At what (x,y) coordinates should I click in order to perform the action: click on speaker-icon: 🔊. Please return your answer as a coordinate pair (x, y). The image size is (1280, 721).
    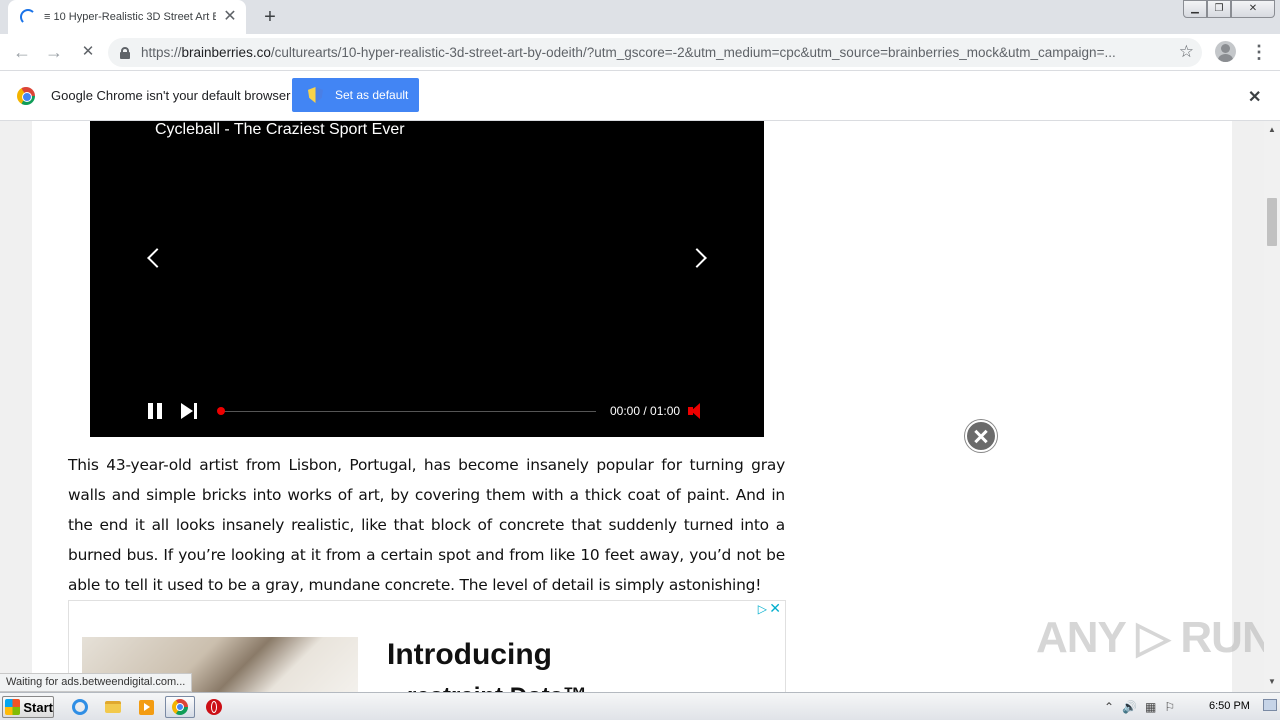
    Looking at the image, I should click on (1129, 707).